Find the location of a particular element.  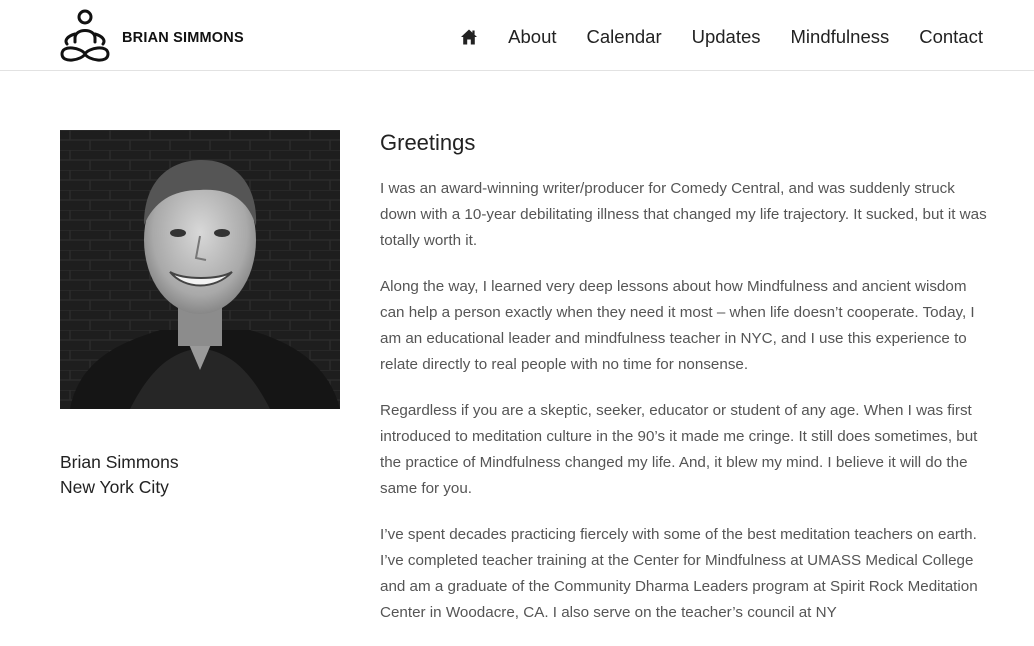

page-title: Greetings is located at coordinates (428, 142).